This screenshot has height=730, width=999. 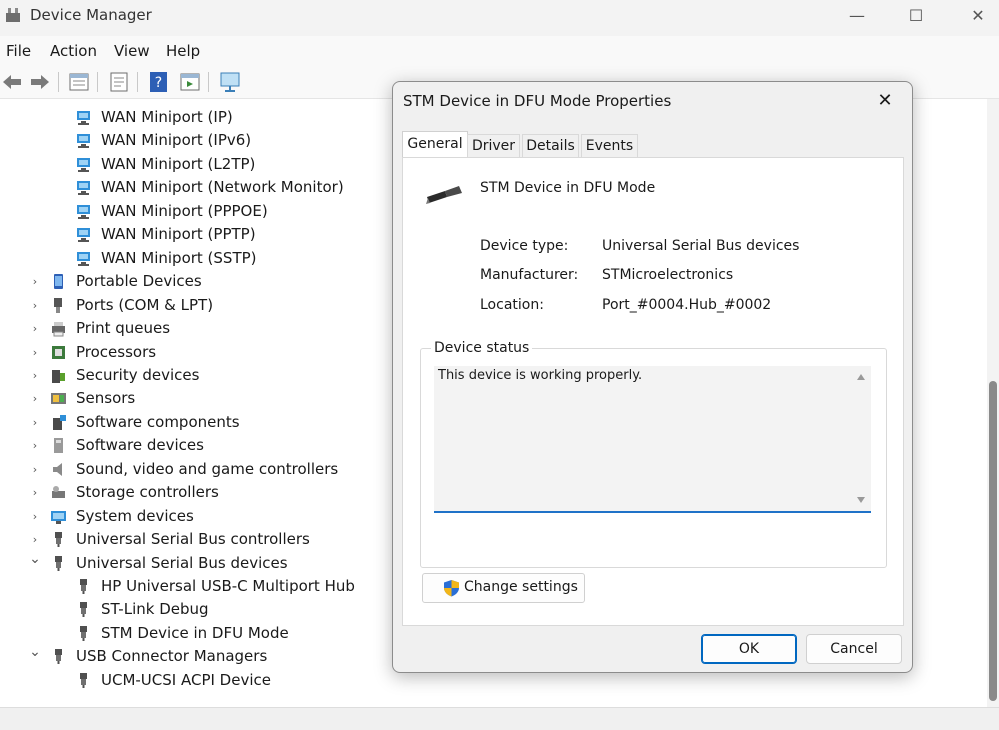 I want to click on scroll-up-arrow-icon, so click(x=861, y=377).